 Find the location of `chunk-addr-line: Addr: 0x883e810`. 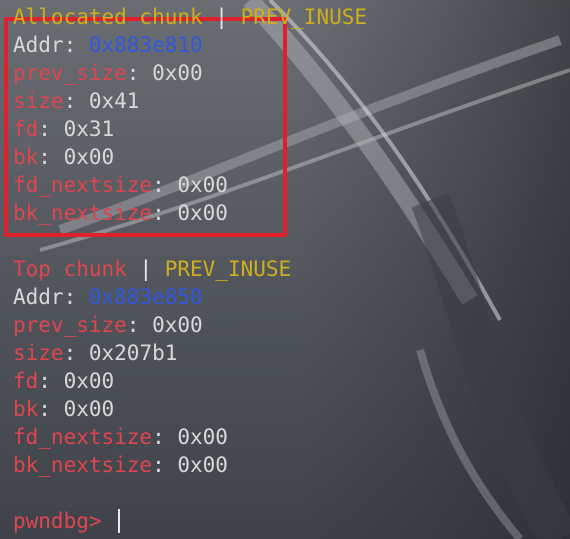

chunk-addr-line: Addr: 0x883e810 is located at coordinates (108, 45).